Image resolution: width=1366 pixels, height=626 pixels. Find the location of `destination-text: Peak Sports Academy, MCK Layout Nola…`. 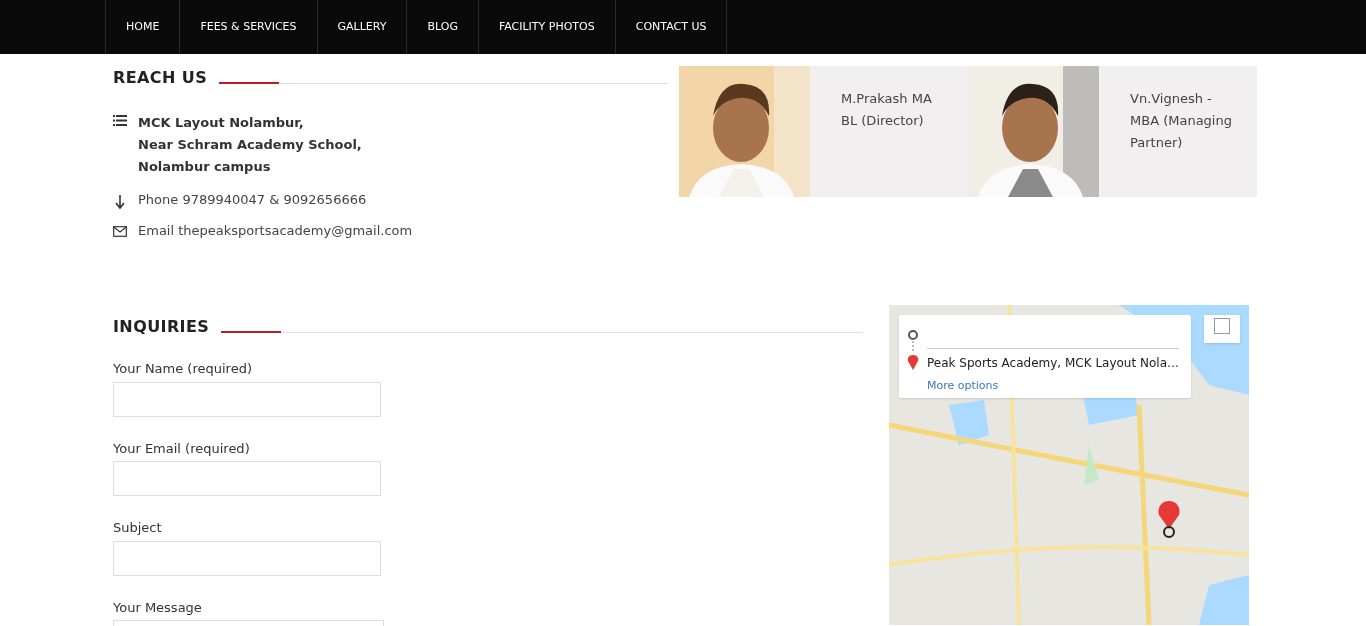

destination-text: Peak Sports Academy, MCK Layout Nola… is located at coordinates (1053, 363).